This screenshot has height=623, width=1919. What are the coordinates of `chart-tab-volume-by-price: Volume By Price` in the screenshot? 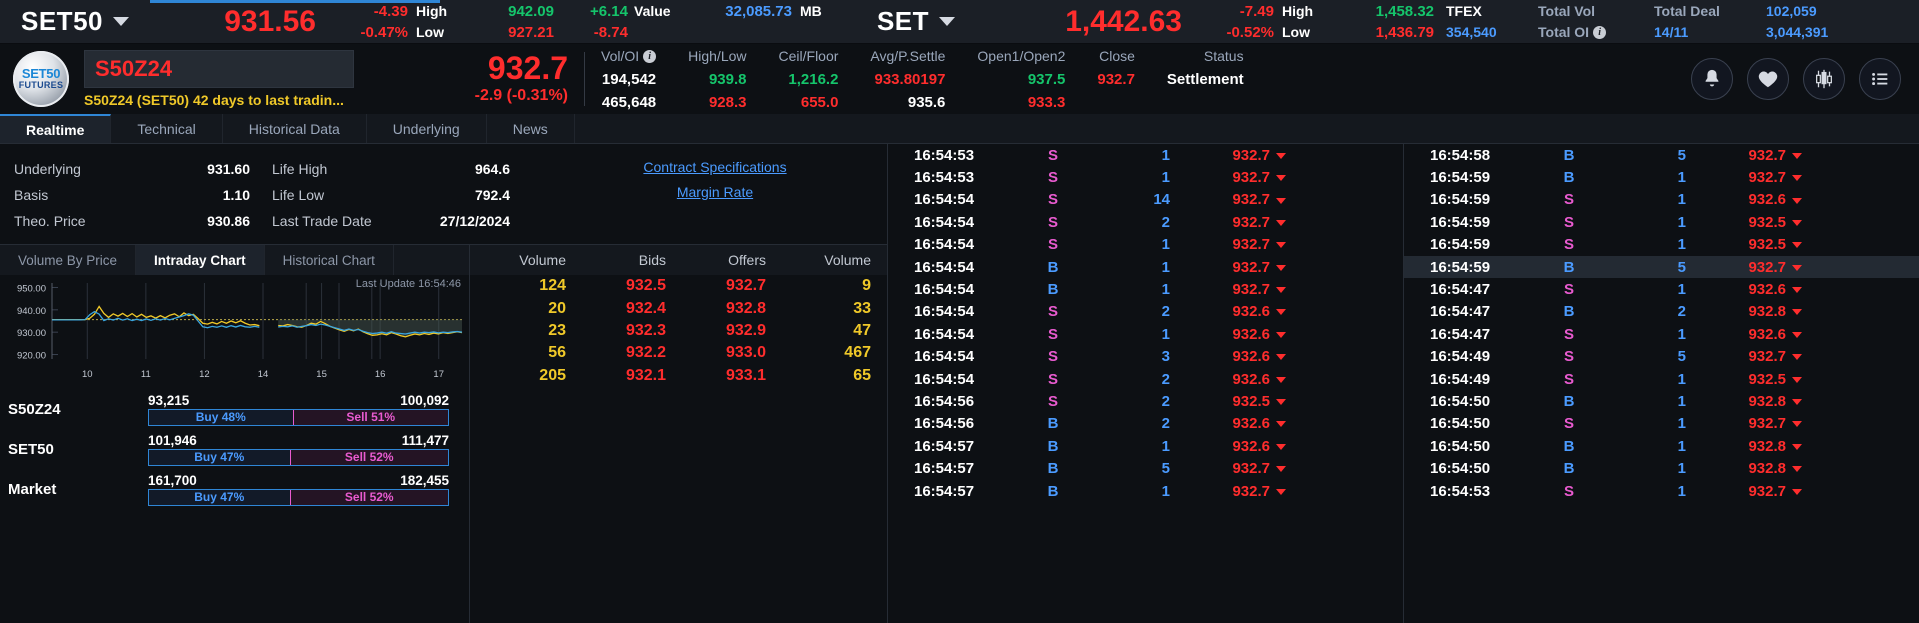 It's located at (68, 260).